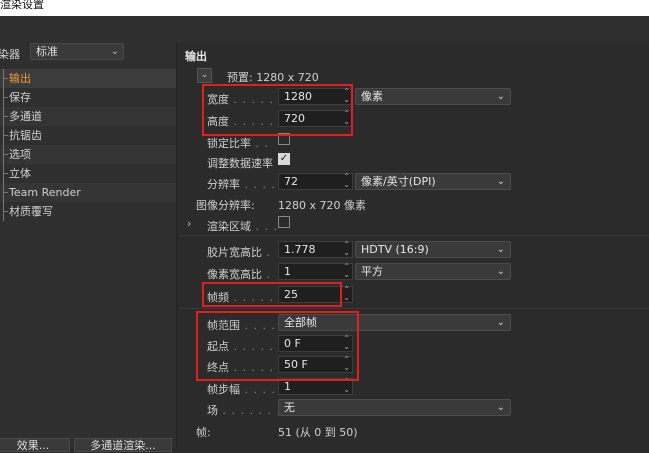 This screenshot has width=649, height=453. I want to click on adjust-rate-checkbox: ✓, so click(284, 159).